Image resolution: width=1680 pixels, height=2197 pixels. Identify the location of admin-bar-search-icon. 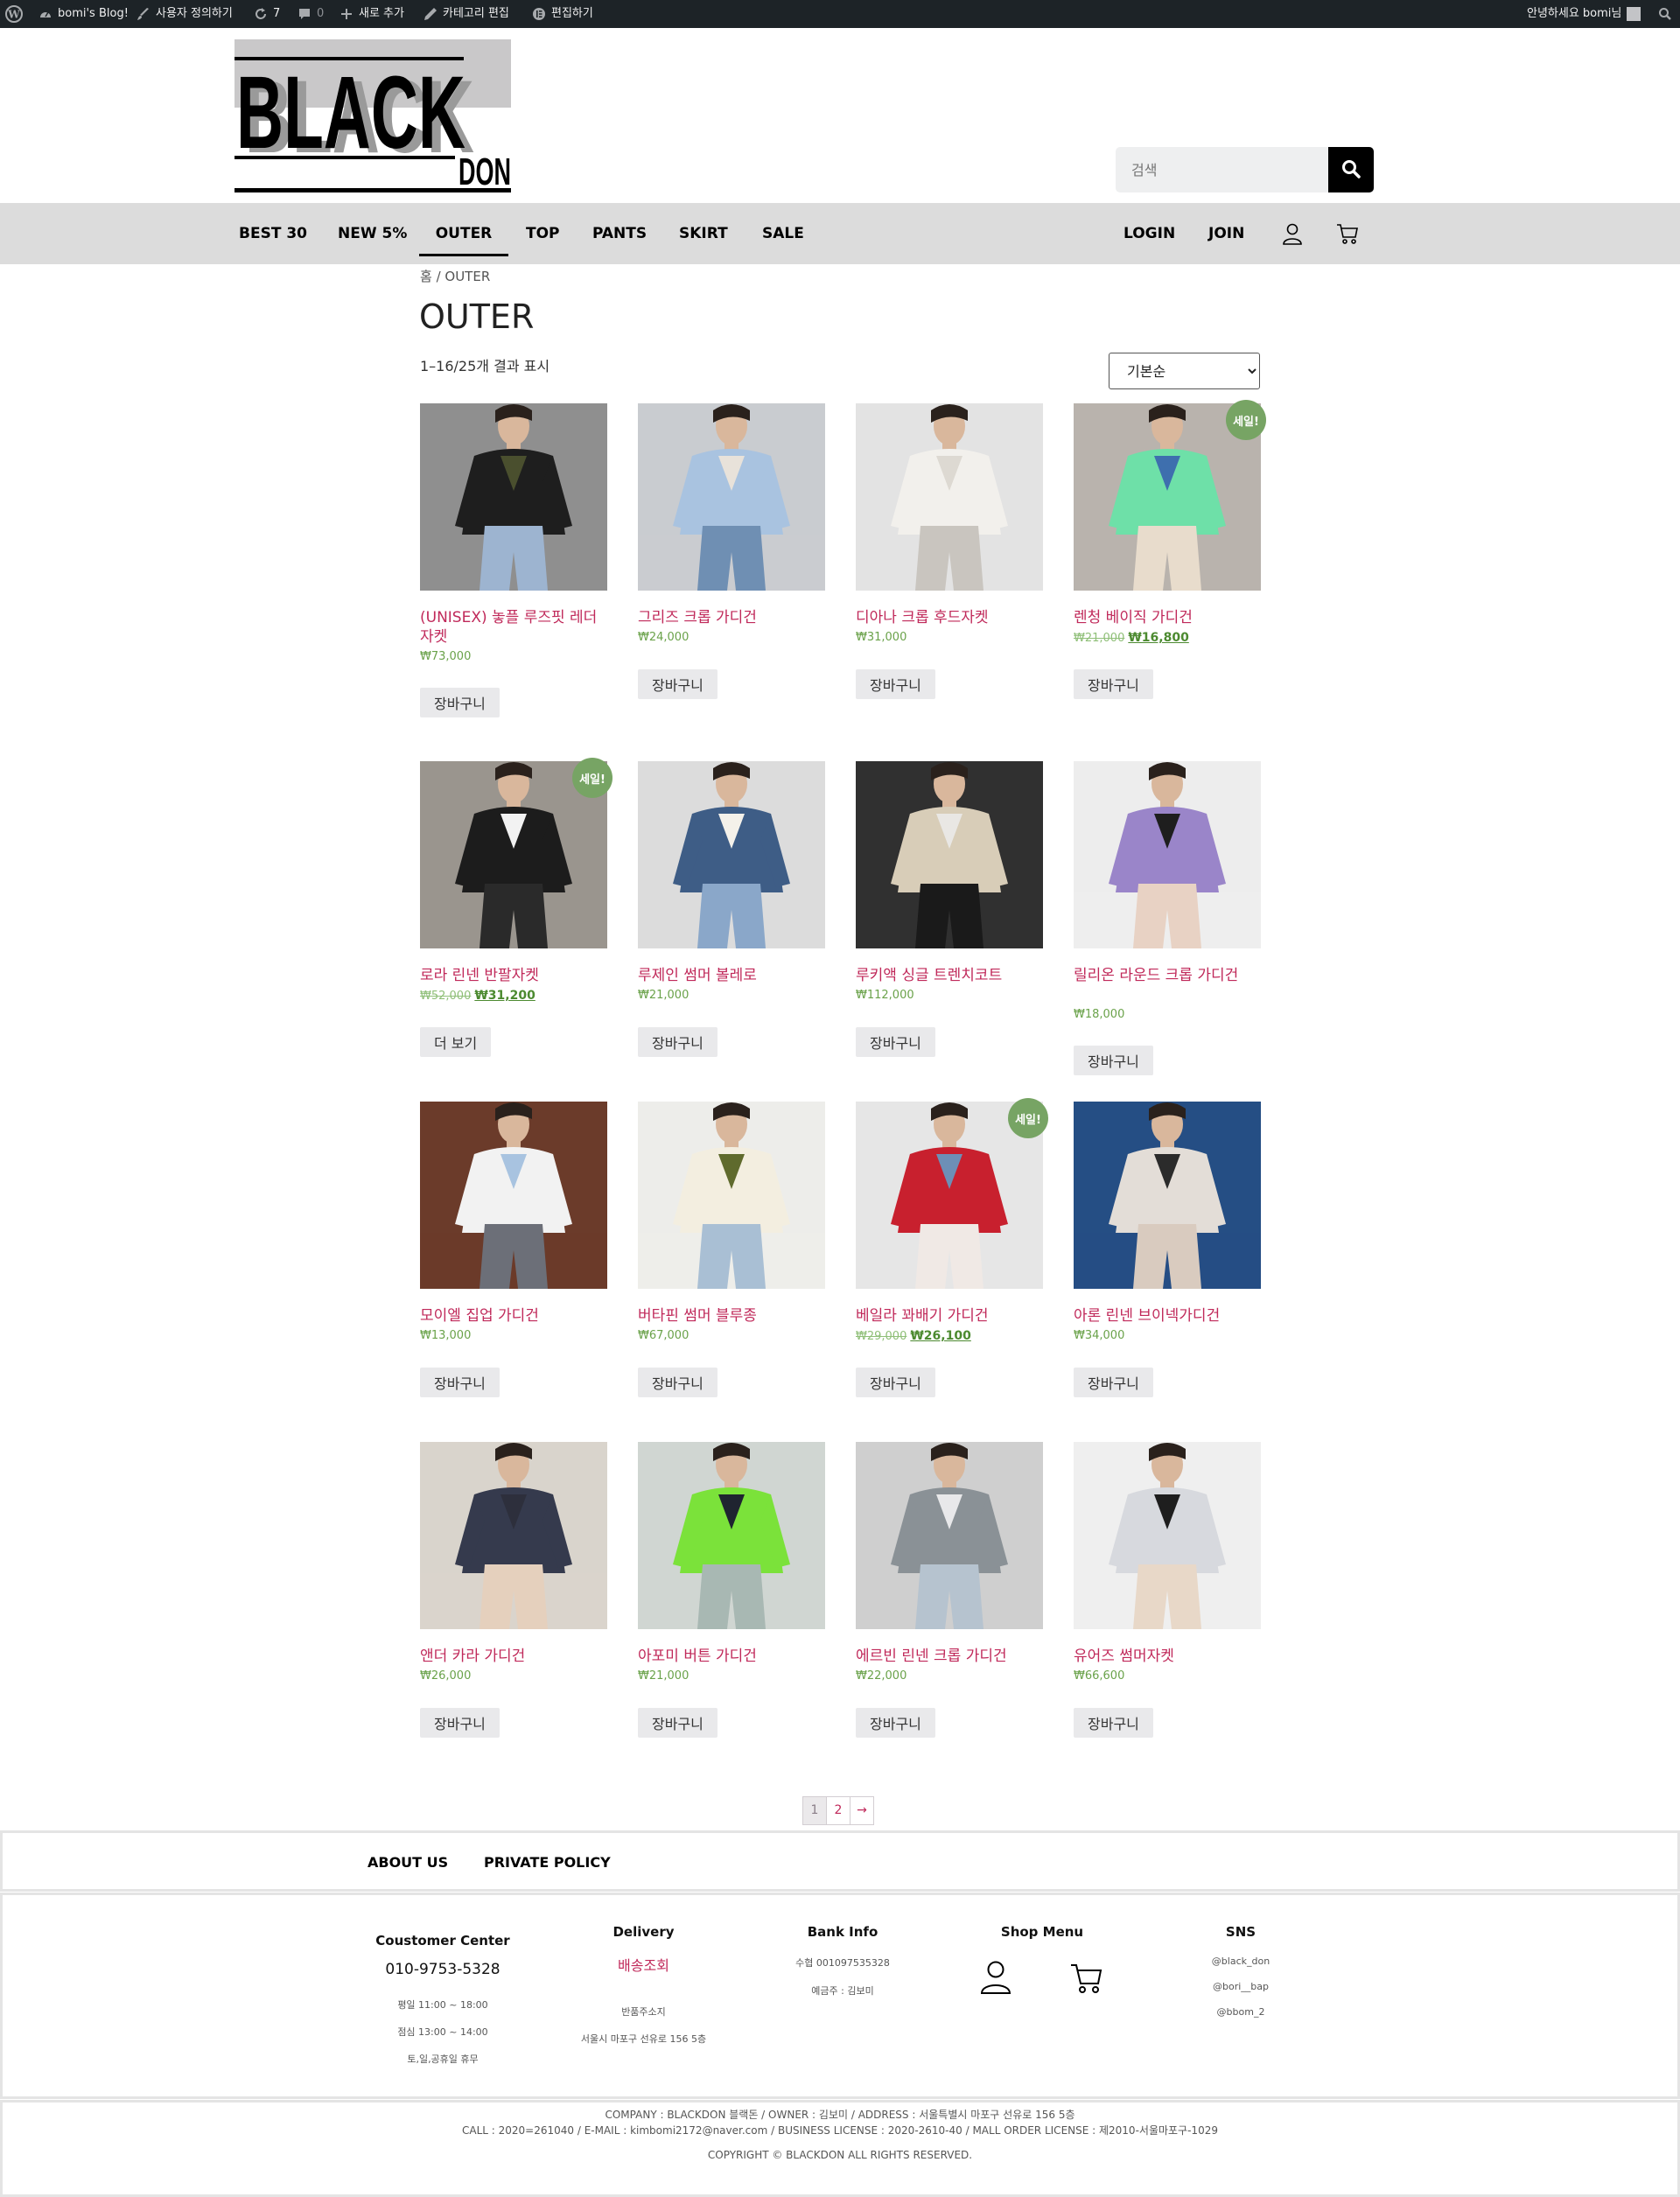
(1665, 14).